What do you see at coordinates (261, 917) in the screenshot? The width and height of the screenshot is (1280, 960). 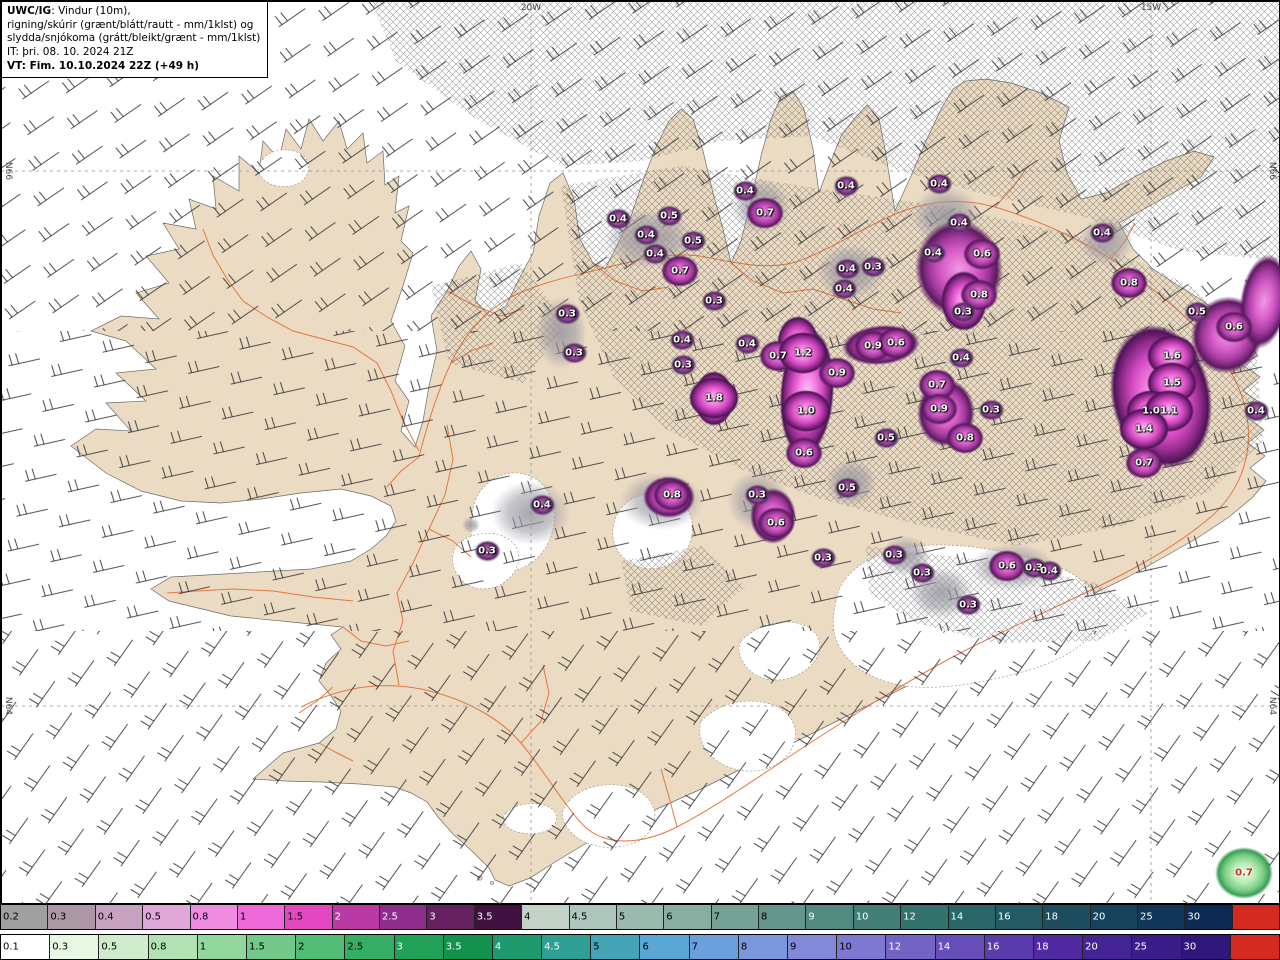 I see `legend-cell: 1` at bounding box center [261, 917].